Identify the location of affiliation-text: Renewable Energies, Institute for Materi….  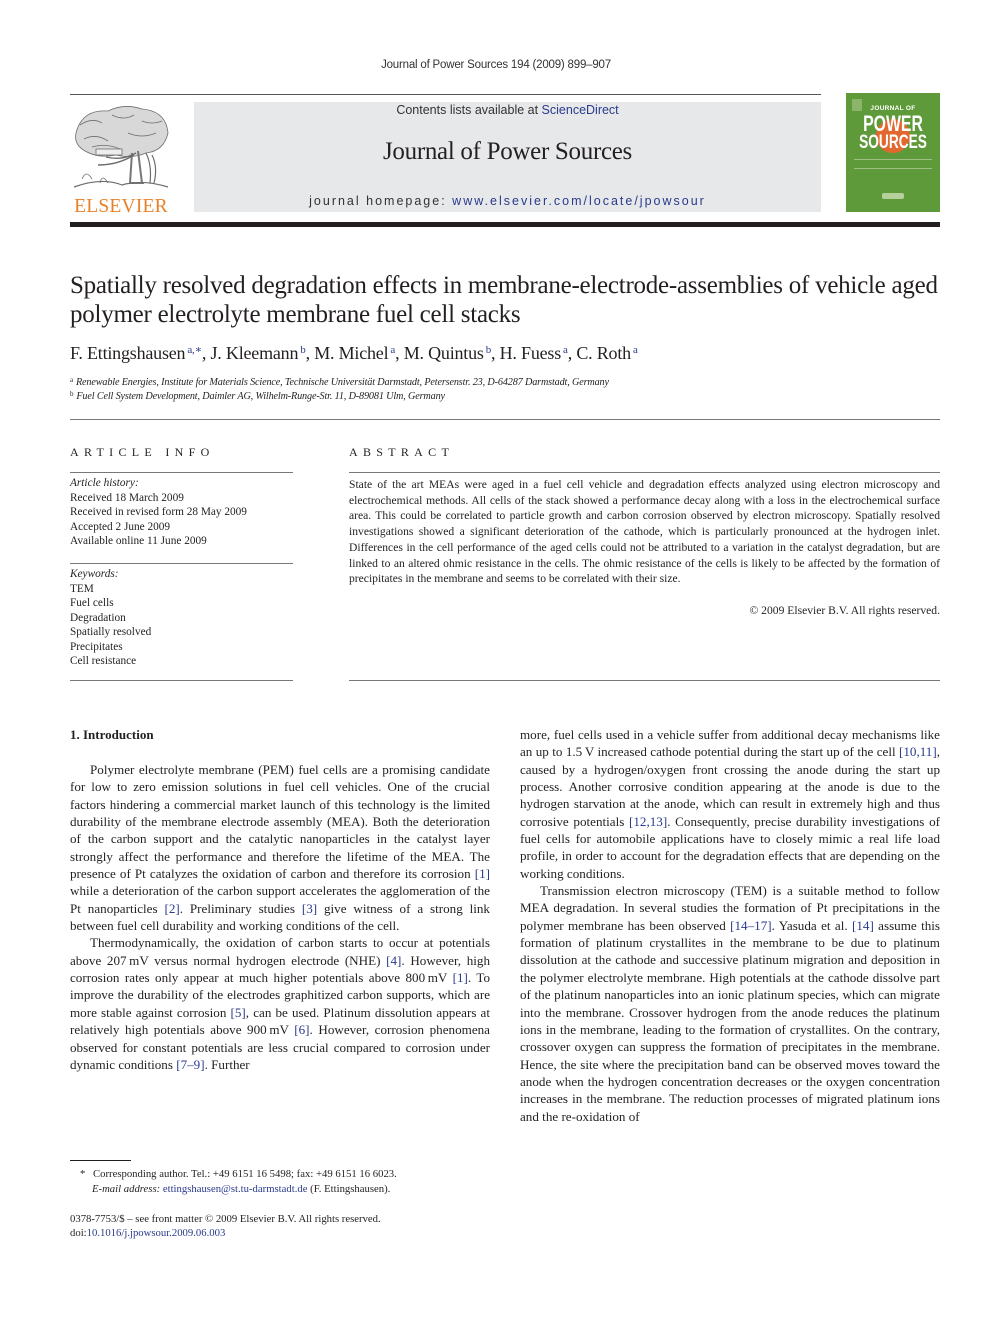
(342, 382).